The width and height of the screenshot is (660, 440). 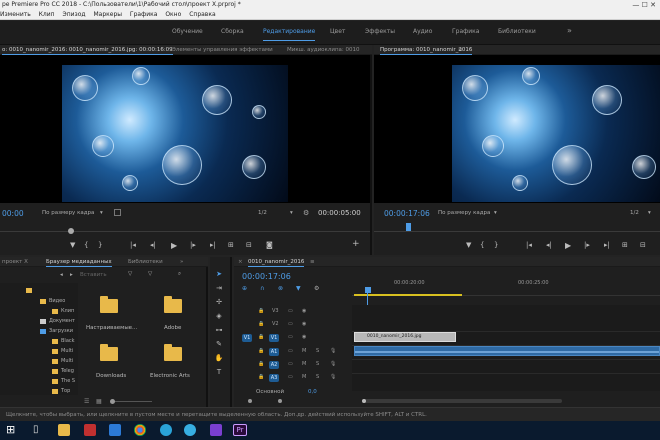 I want to click on tab-audio-clip-mixer: Микш. аудиоклипа: 0010, so click(x=323, y=50).